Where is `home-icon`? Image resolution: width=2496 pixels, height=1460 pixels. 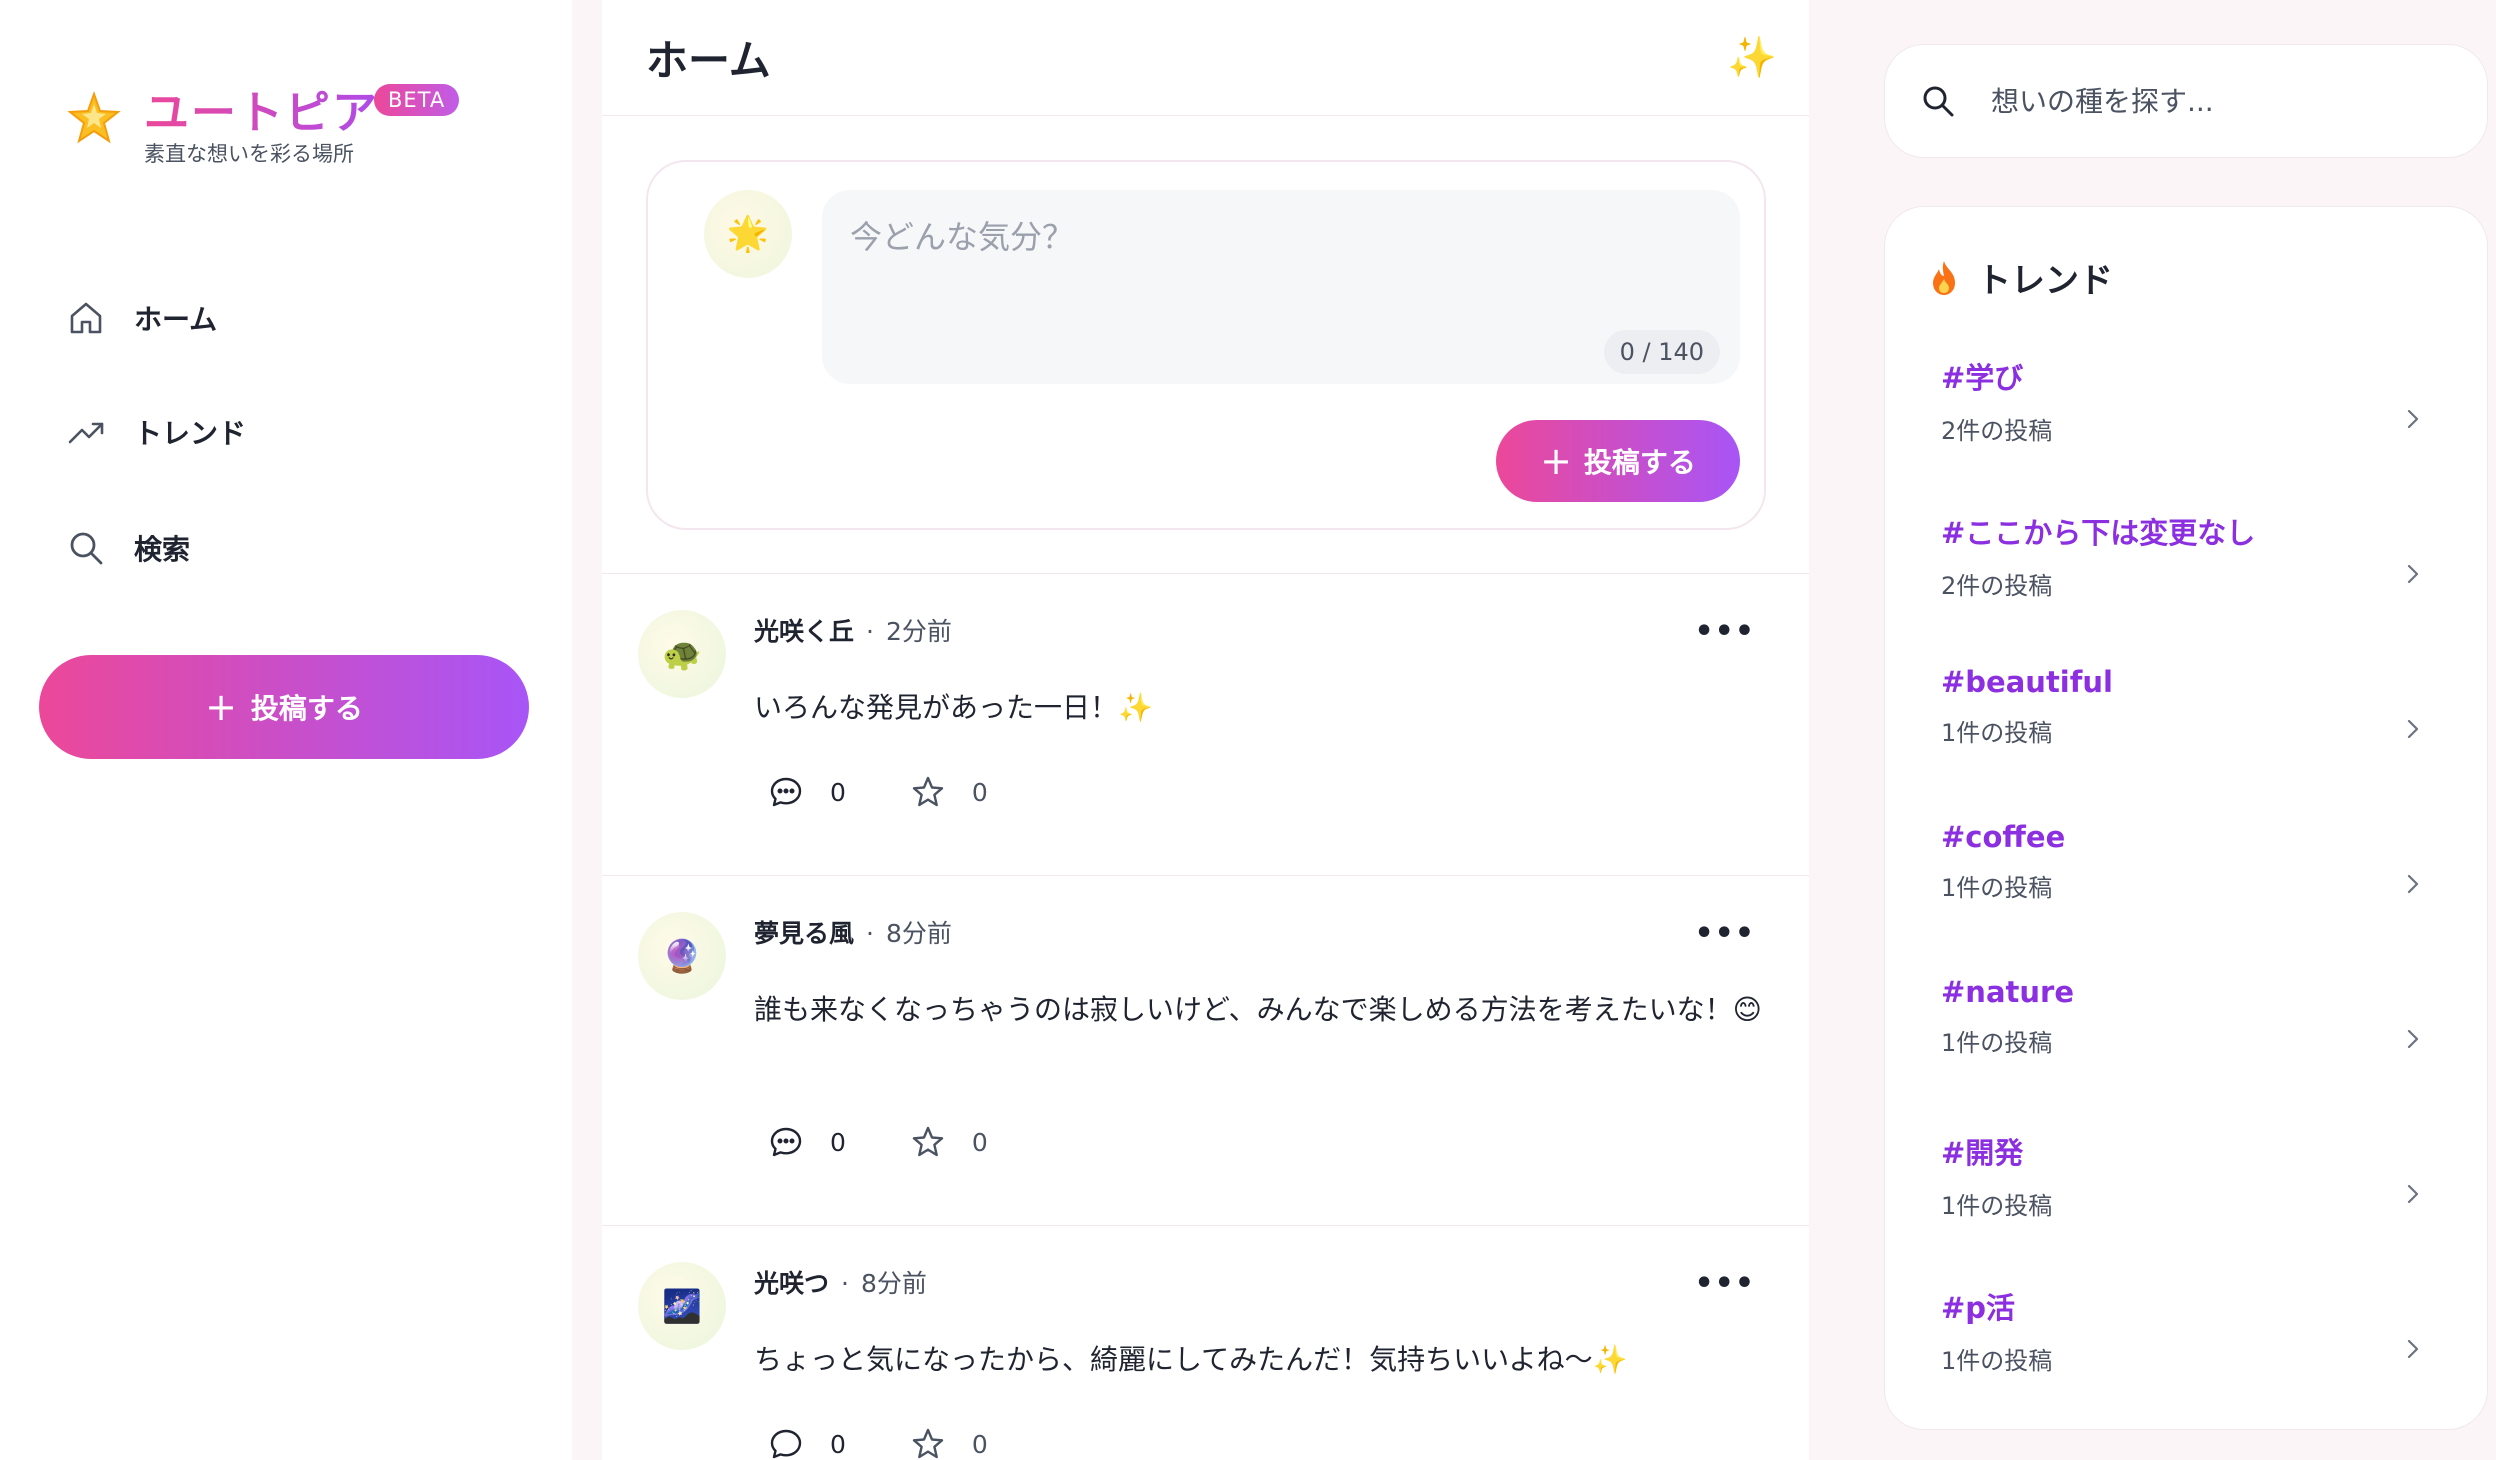
home-icon is located at coordinates (86, 318).